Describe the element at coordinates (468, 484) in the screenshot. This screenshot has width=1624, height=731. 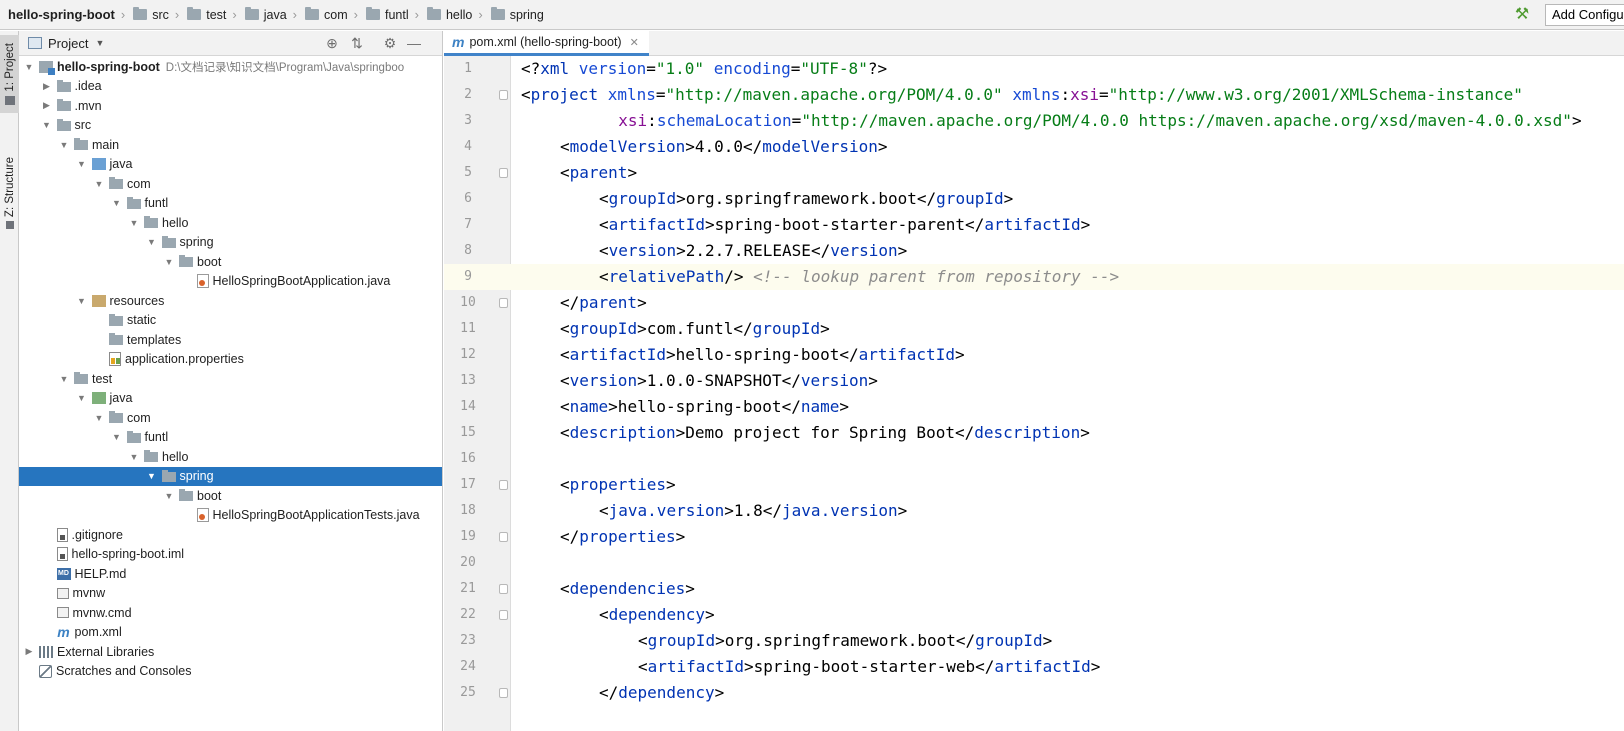
I see `line-number: 17` at that location.